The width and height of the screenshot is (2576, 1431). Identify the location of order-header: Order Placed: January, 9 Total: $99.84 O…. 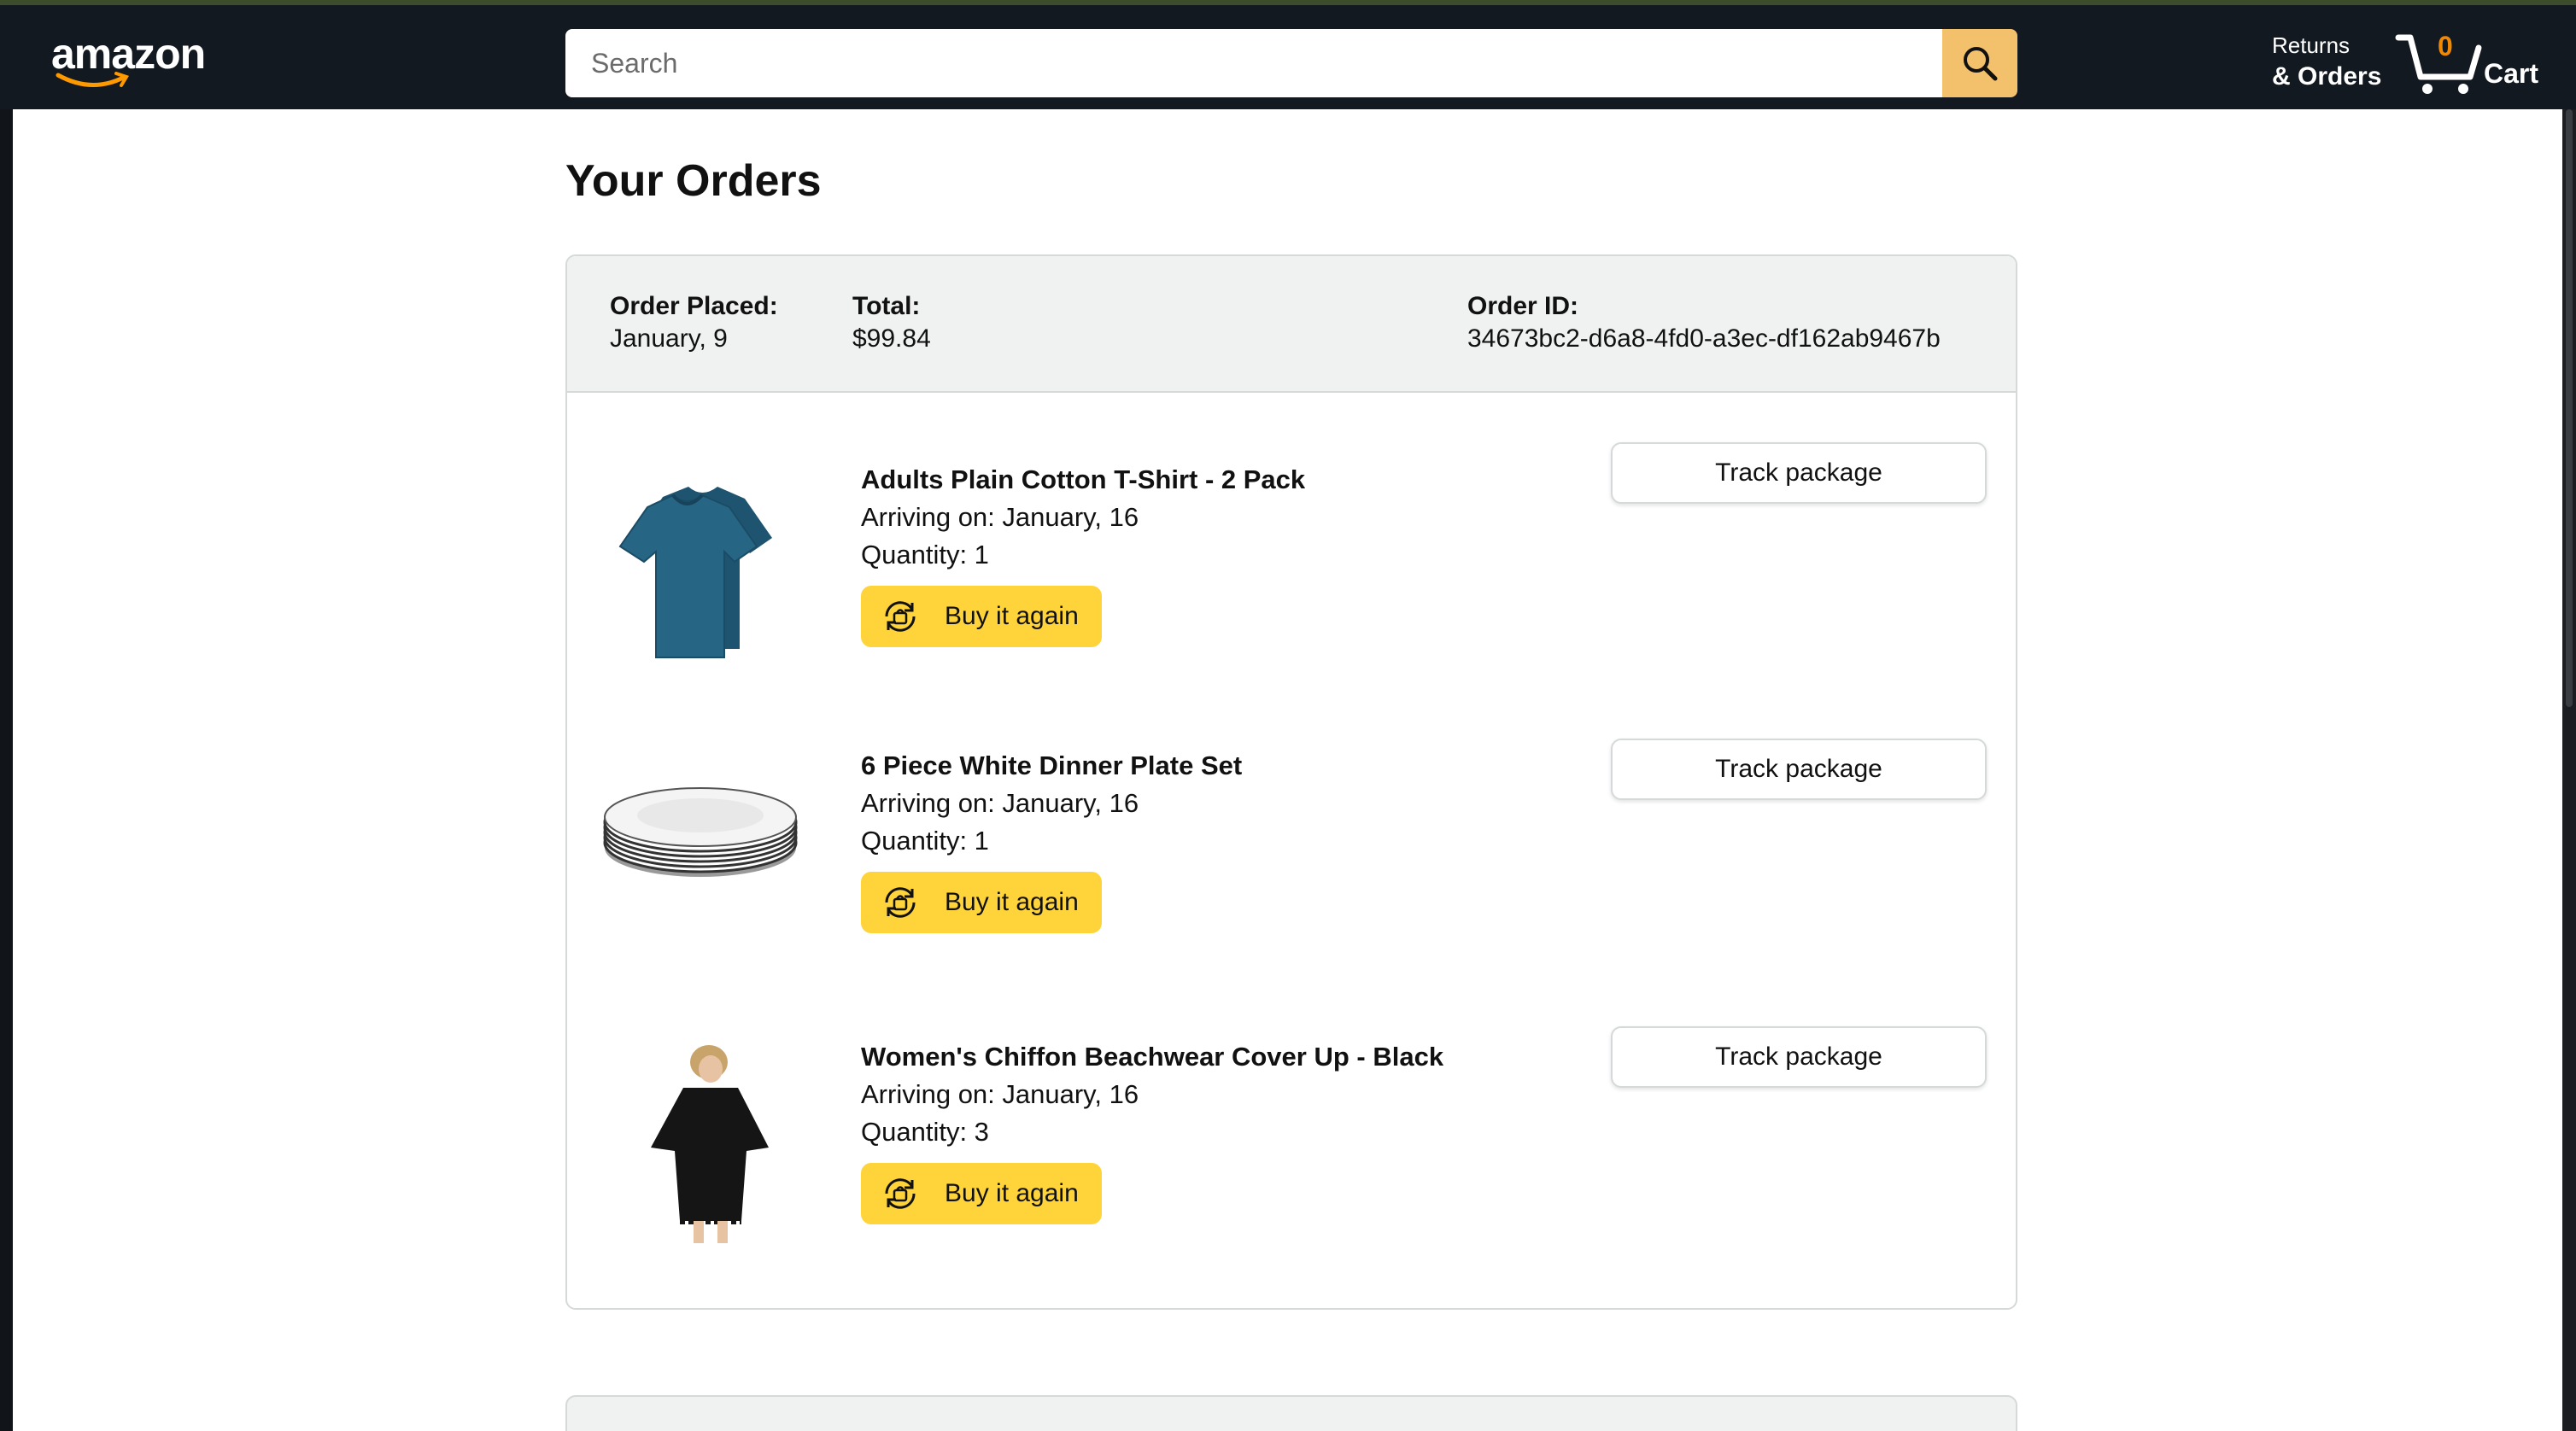
(1291, 324).